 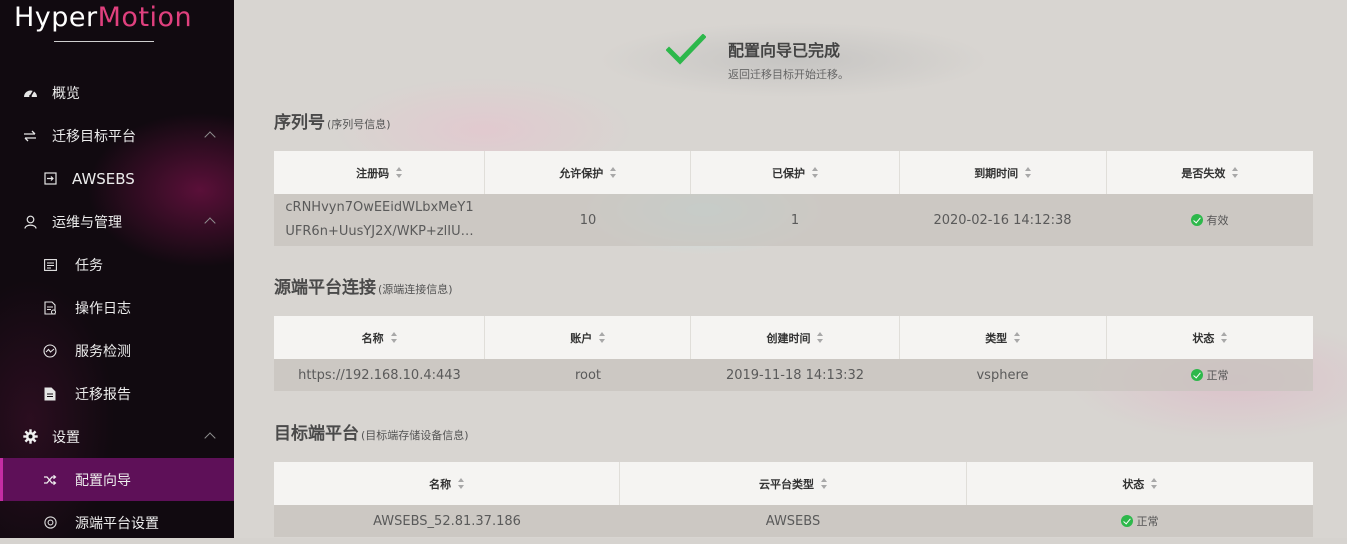 I want to click on sidebar-item-tasks: 任务, so click(x=117, y=264).